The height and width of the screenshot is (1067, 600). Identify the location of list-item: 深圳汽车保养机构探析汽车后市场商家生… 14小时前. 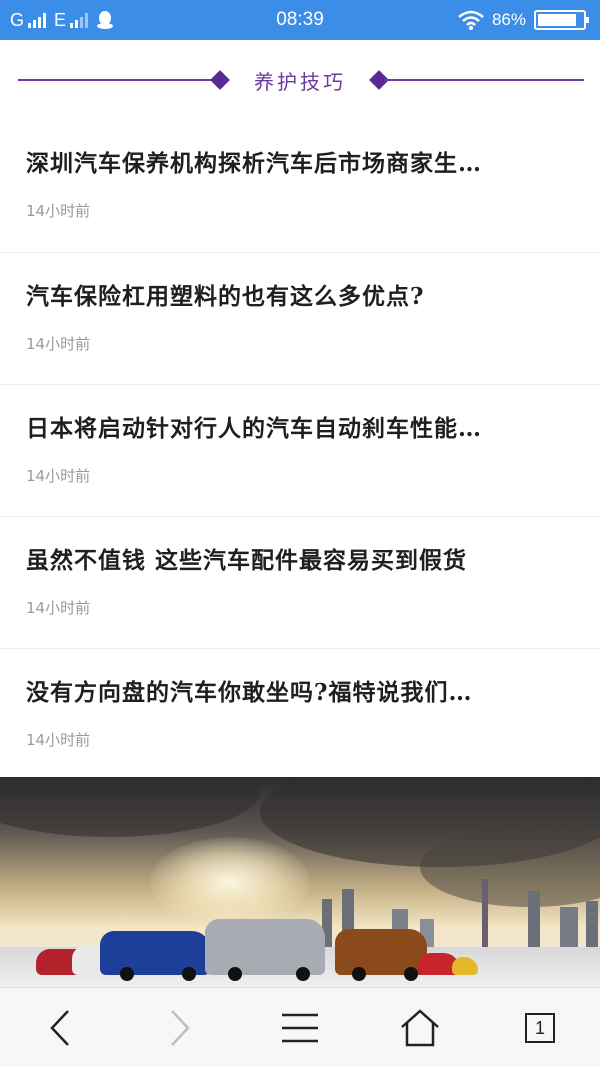
(300, 186).